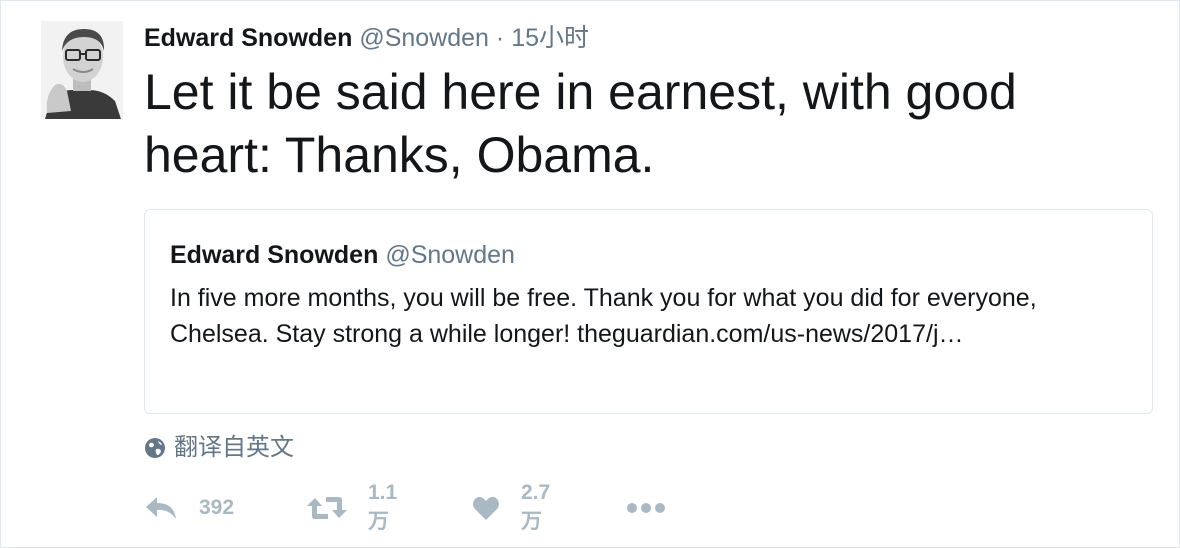  What do you see at coordinates (511, 507) in the screenshot?
I see `like-button: 2.7万` at bounding box center [511, 507].